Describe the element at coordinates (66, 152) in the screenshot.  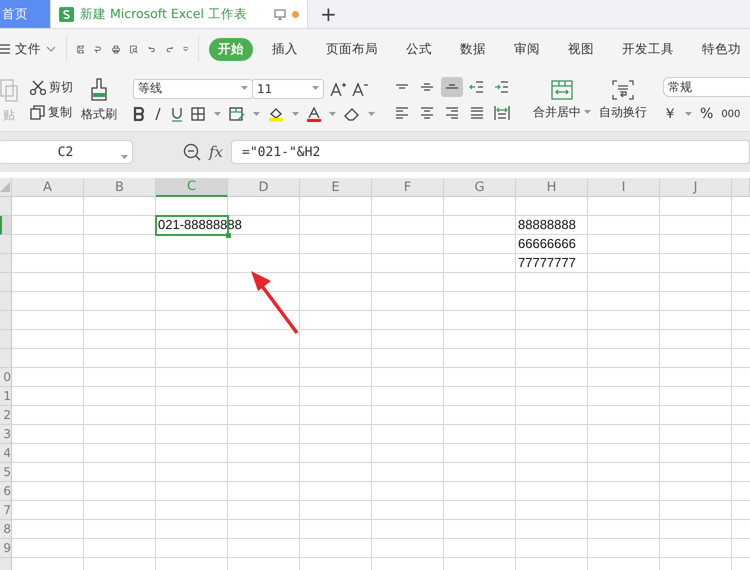
I see `name-box: C2` at that location.